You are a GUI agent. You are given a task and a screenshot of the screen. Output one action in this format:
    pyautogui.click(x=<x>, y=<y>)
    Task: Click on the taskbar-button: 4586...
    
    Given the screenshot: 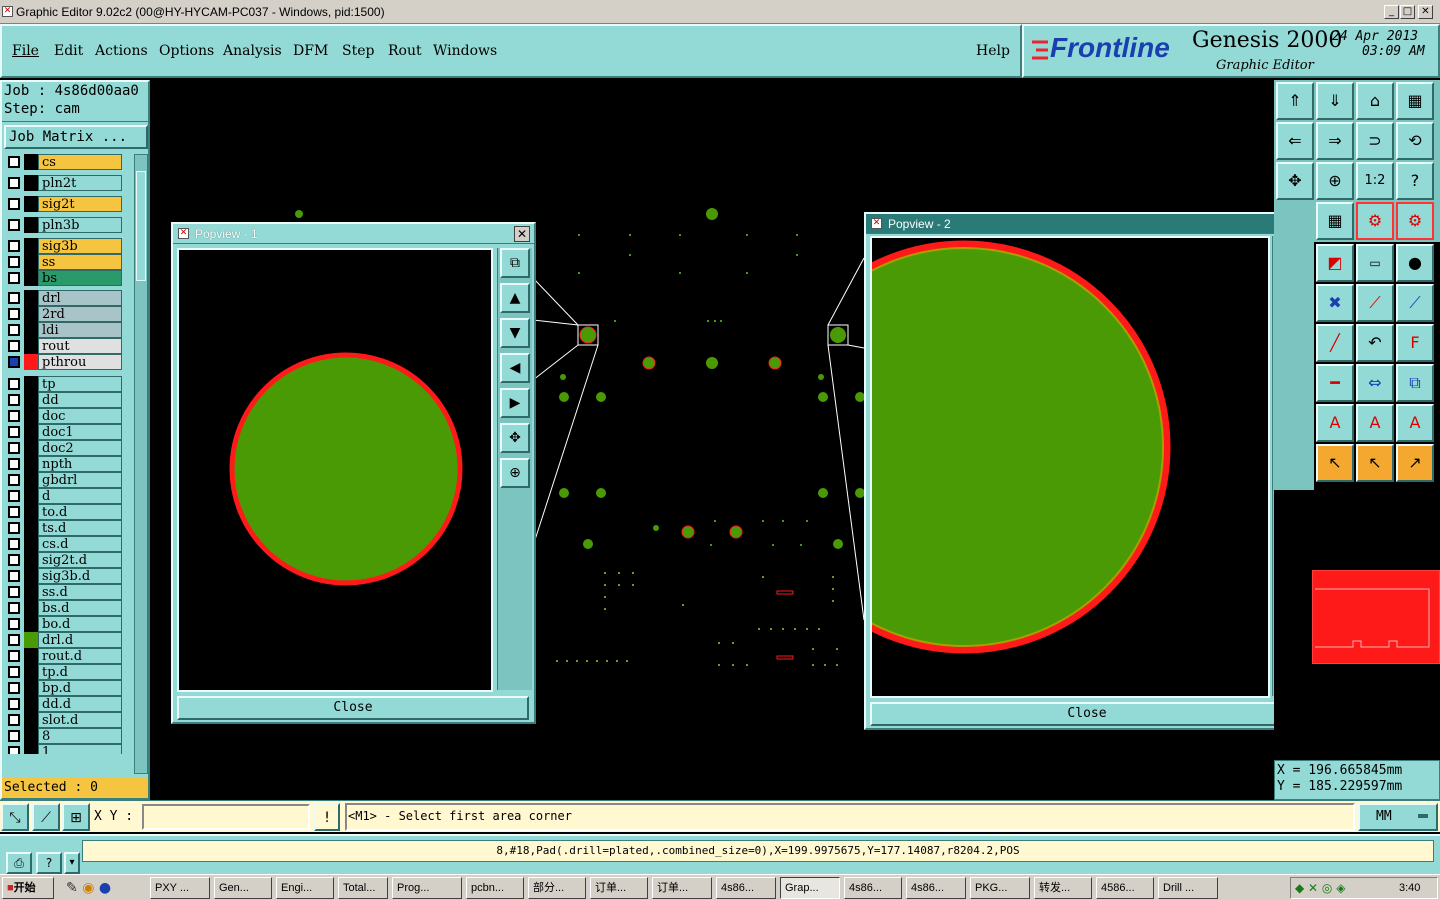 What is the action you would take?
    pyautogui.click(x=1125, y=888)
    